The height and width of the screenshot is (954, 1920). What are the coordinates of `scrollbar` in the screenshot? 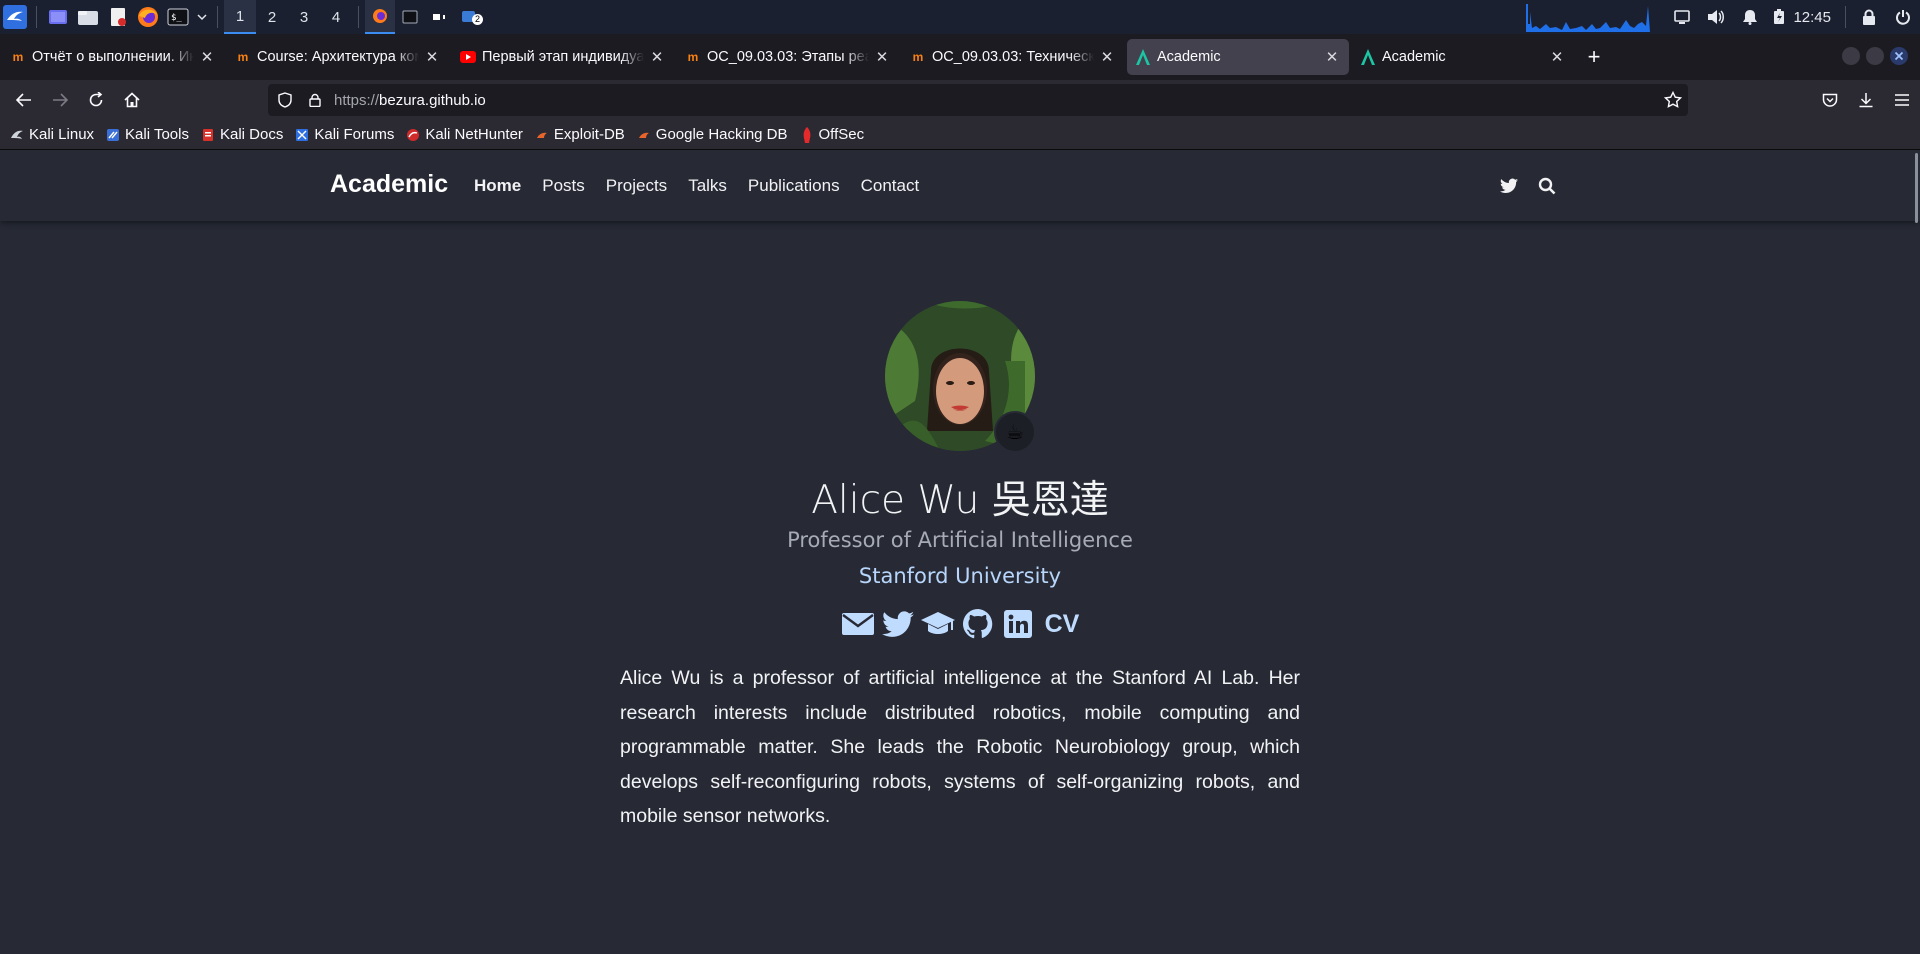 It's located at (1916, 188).